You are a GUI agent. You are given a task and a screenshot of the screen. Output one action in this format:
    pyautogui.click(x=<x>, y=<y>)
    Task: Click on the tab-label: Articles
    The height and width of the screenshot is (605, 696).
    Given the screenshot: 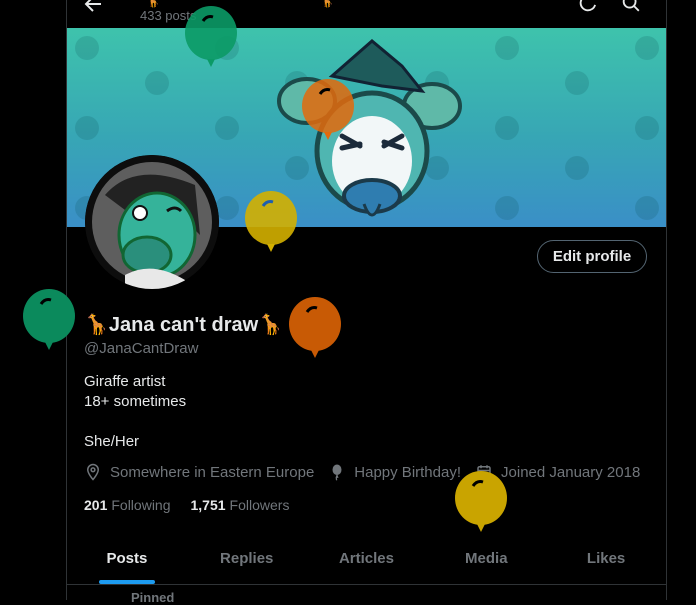 What is the action you would take?
    pyautogui.click(x=366, y=558)
    